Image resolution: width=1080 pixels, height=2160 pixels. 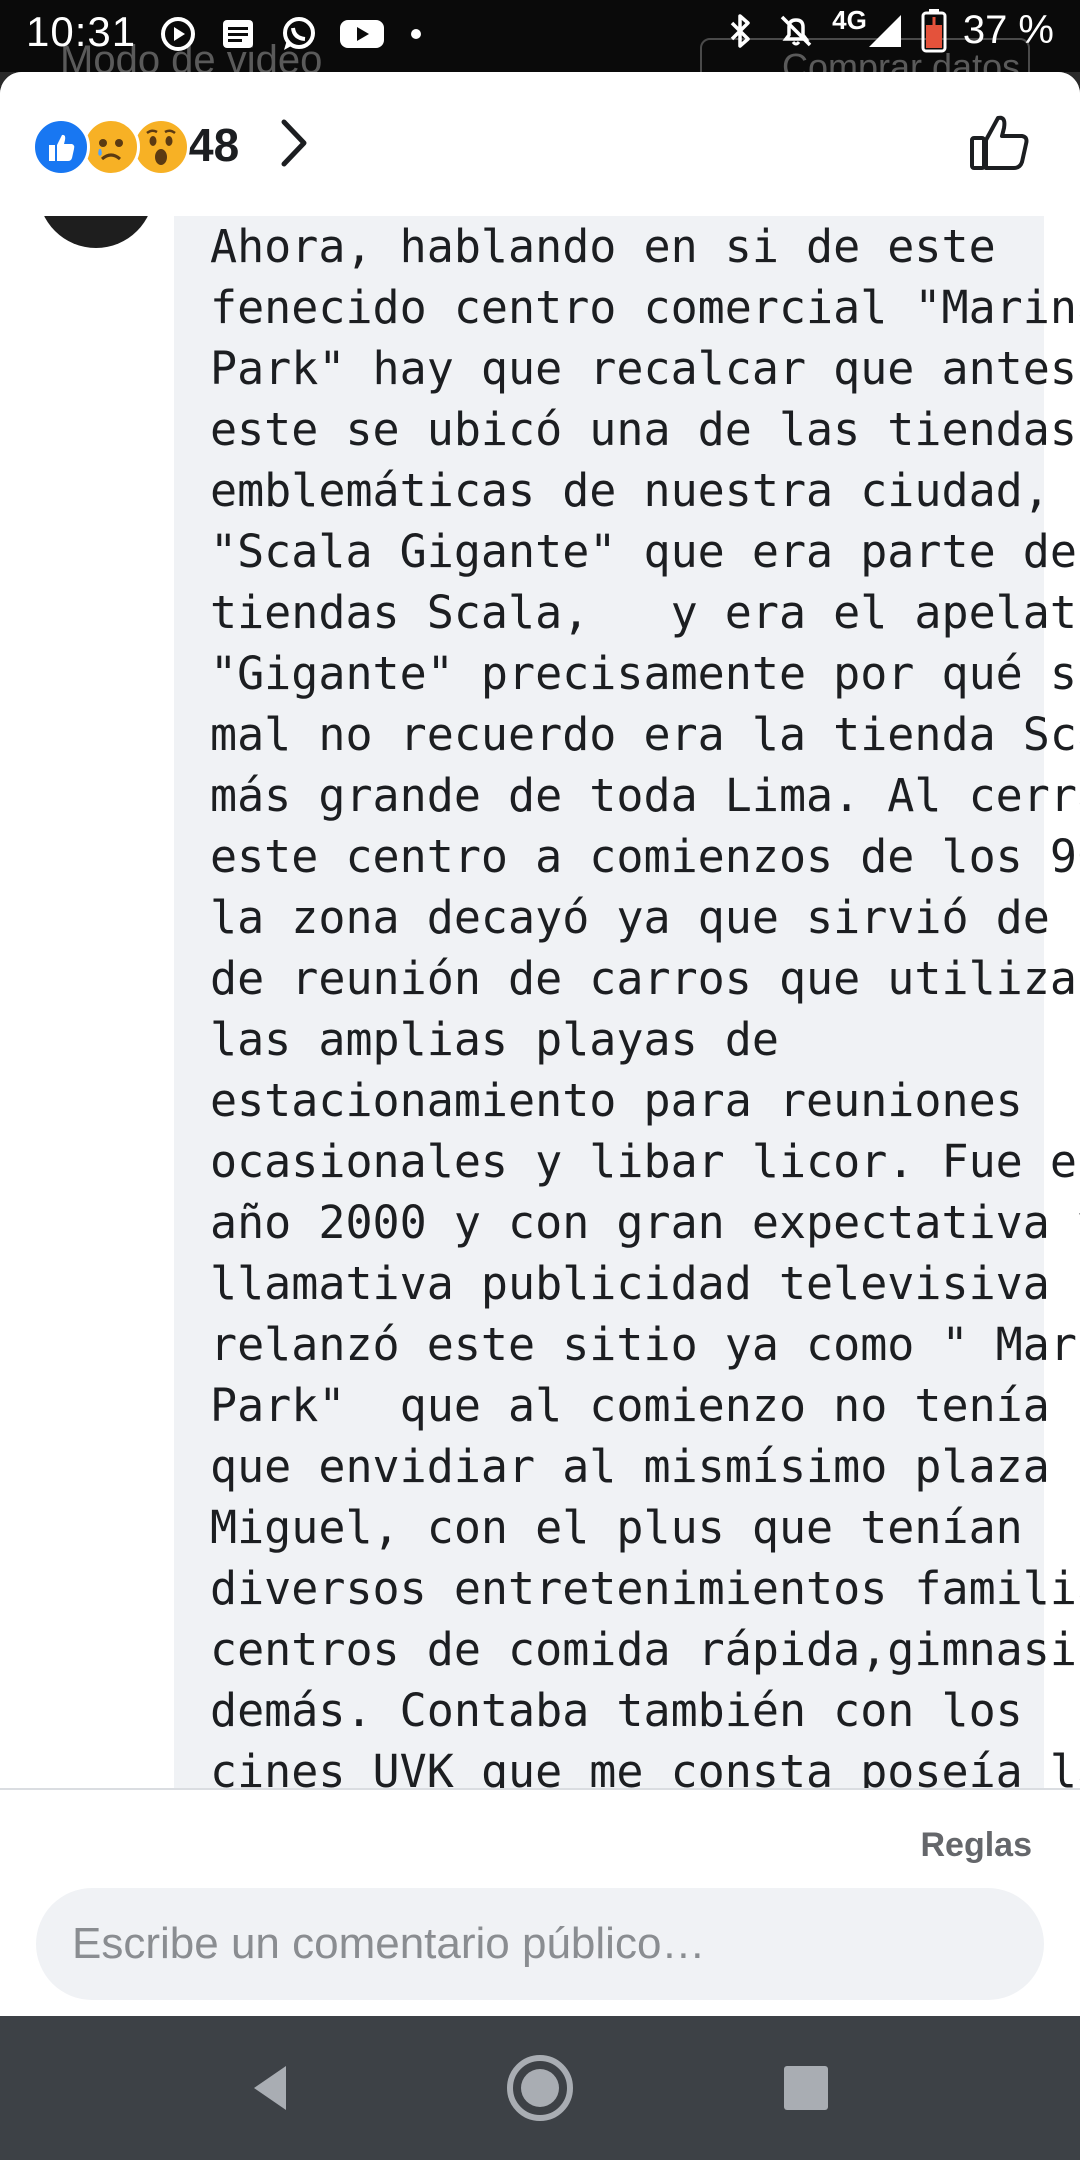 I want to click on system-nav-bar, so click(x=540, y=2088).